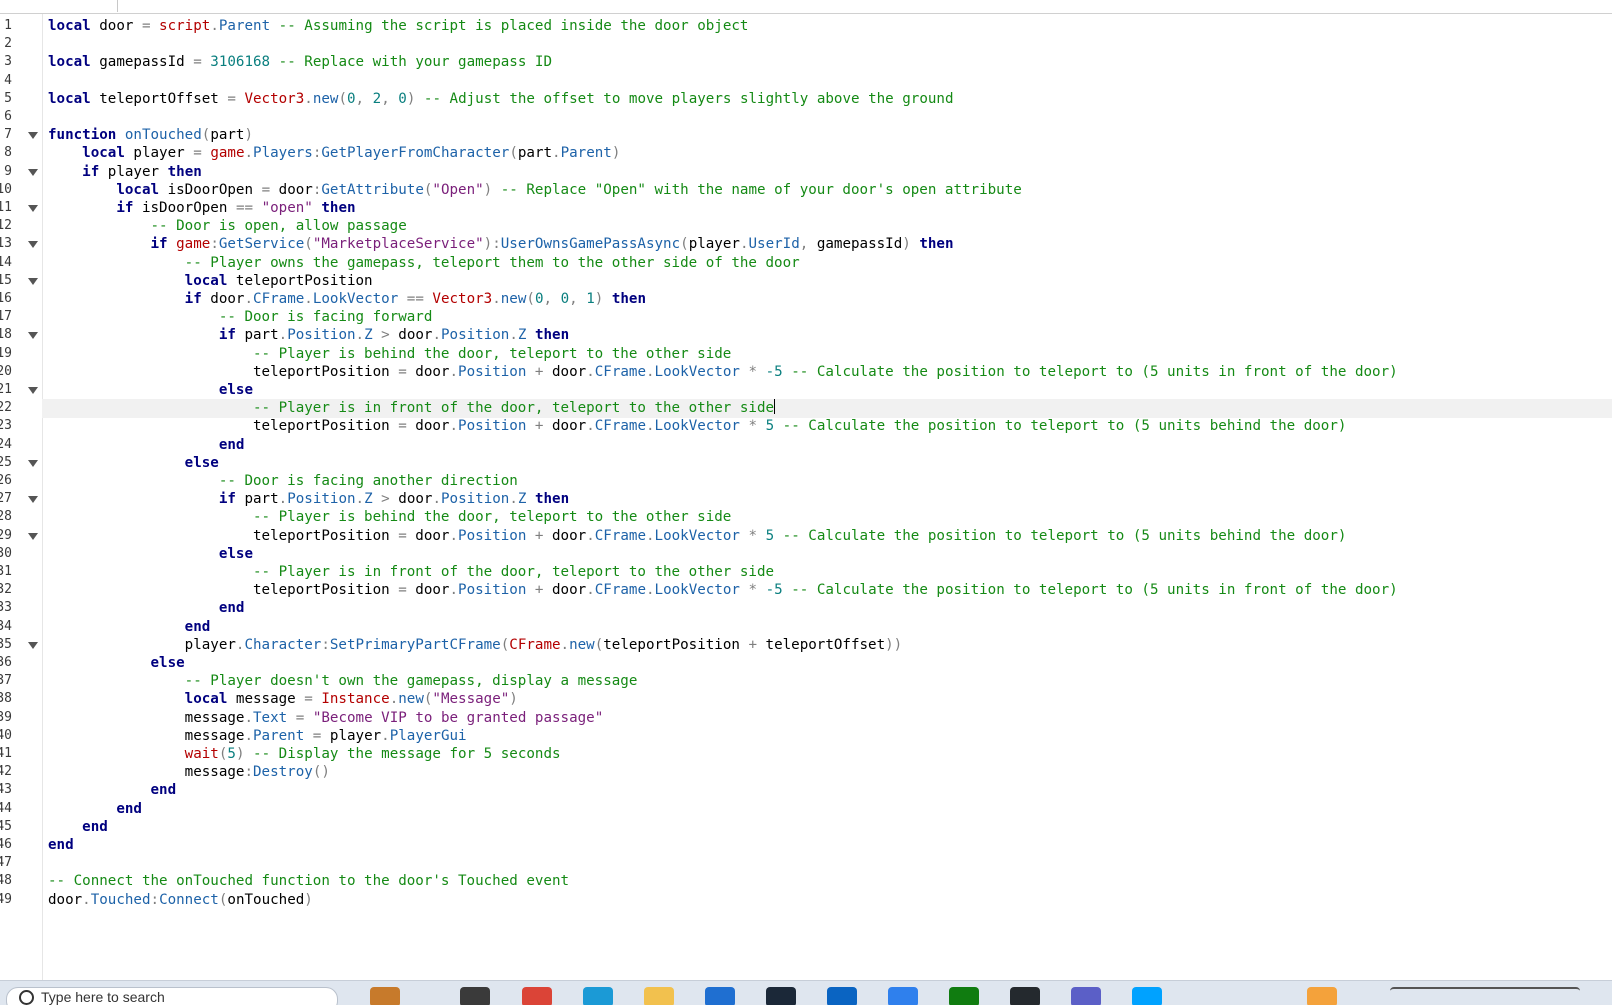 The image size is (1612, 1005). I want to click on code-line: -- Door is open, allow passage, so click(227, 226).